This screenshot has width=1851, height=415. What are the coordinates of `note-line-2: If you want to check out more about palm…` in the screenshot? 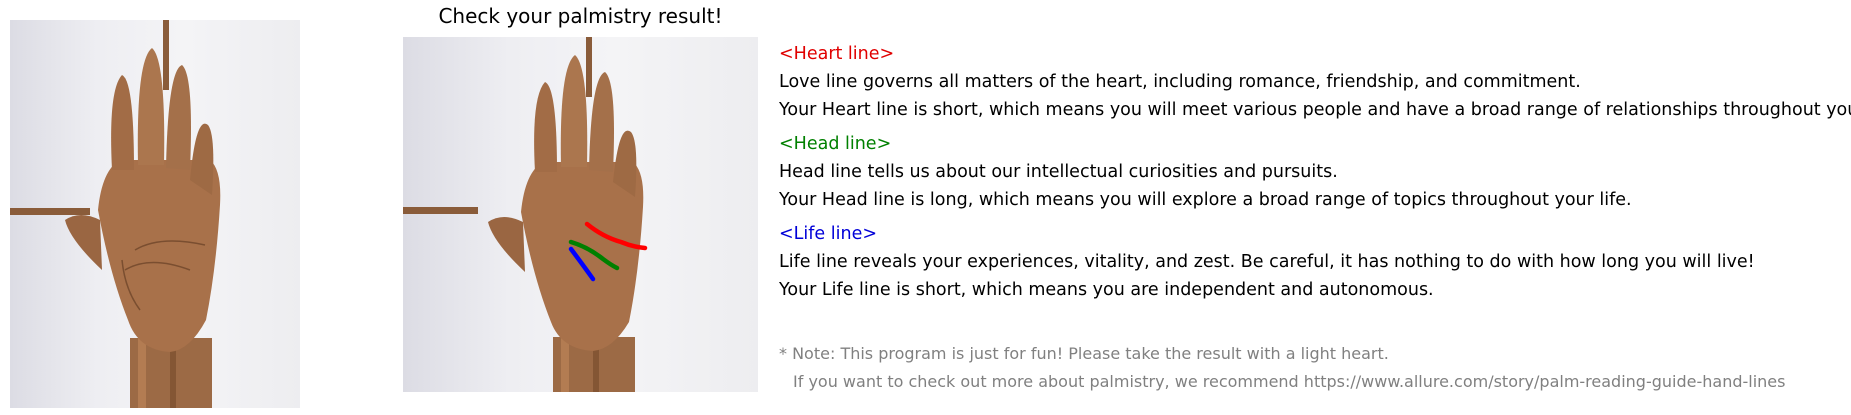 It's located at (1289, 381).